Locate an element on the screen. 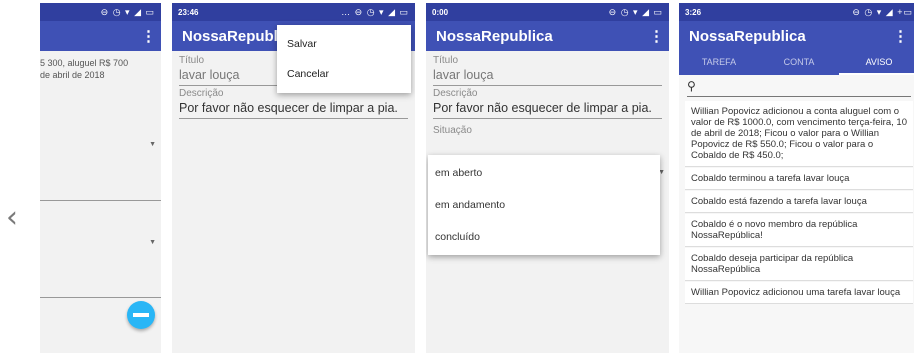 This screenshot has height=353, width=914. list-item: Cobaldo terminou a tarefa lavar louça is located at coordinates (799, 179).